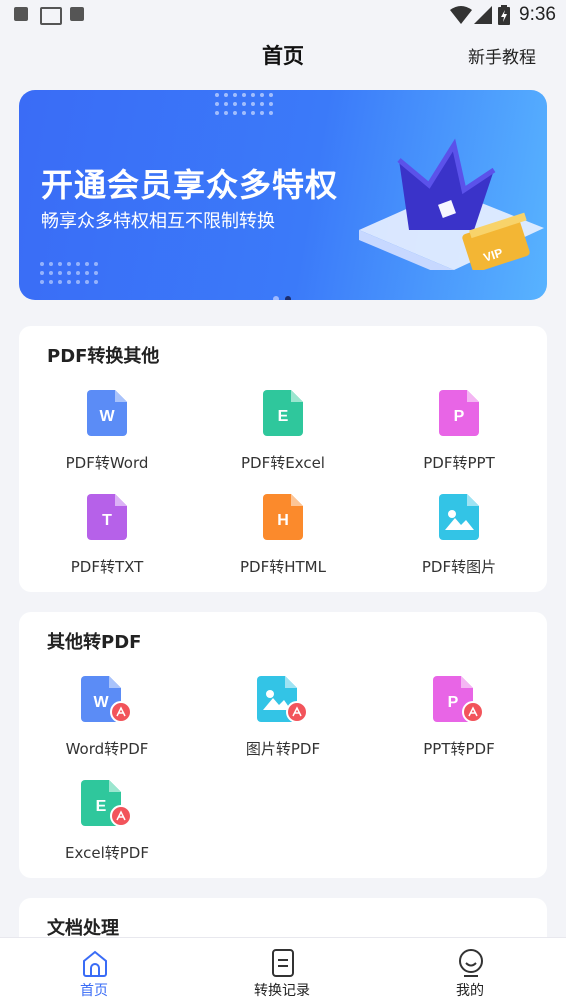  I want to click on document-icon, so click(283, 963).